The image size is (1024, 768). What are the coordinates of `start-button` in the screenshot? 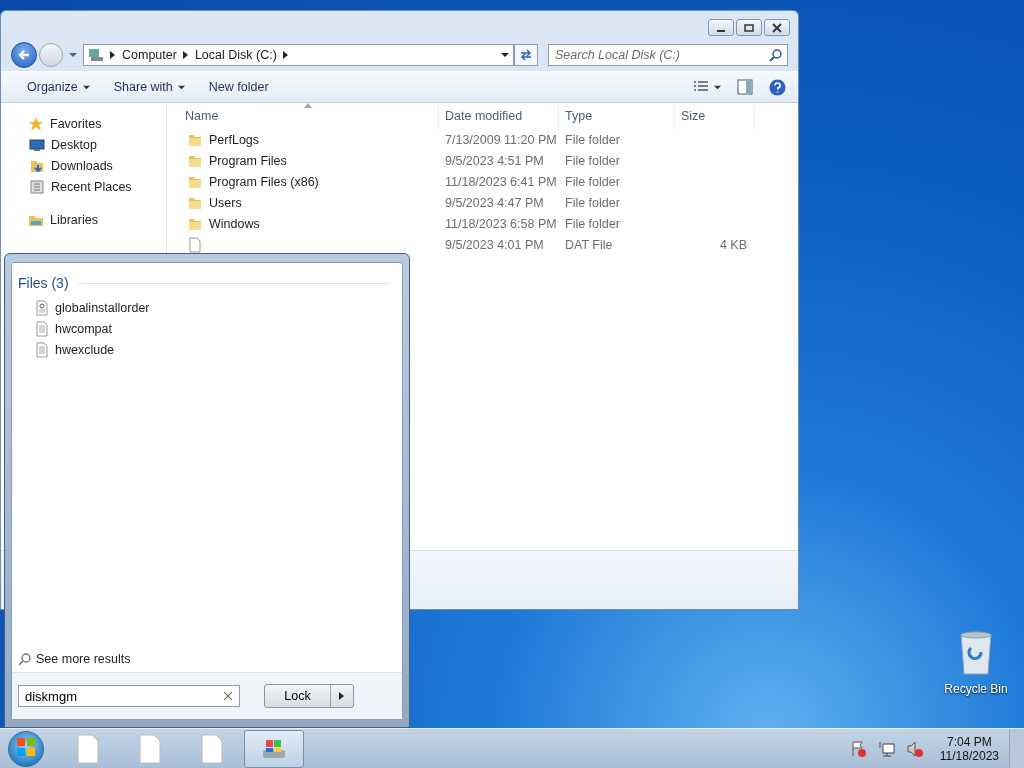 It's located at (26, 748).